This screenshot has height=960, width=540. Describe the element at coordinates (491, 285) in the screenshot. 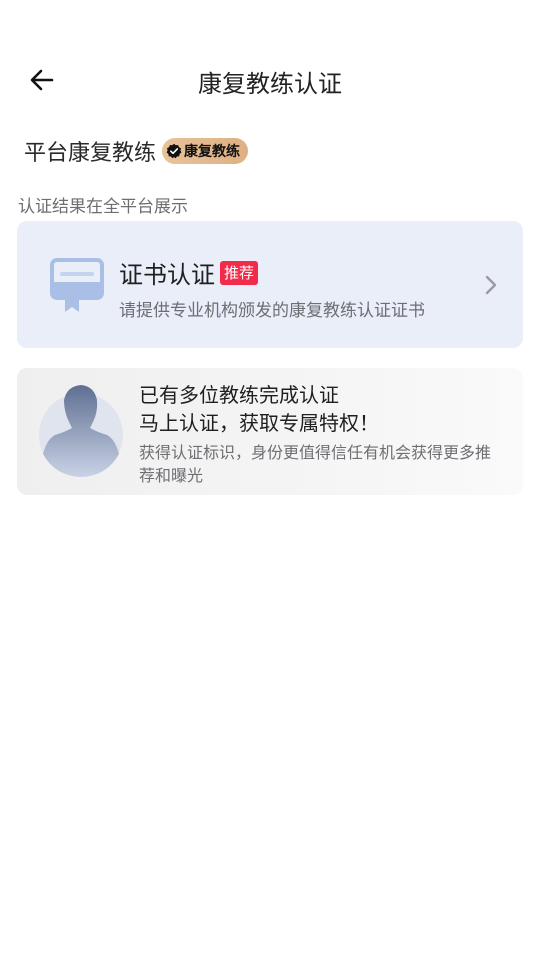

I see `chevron-right-icon` at that location.